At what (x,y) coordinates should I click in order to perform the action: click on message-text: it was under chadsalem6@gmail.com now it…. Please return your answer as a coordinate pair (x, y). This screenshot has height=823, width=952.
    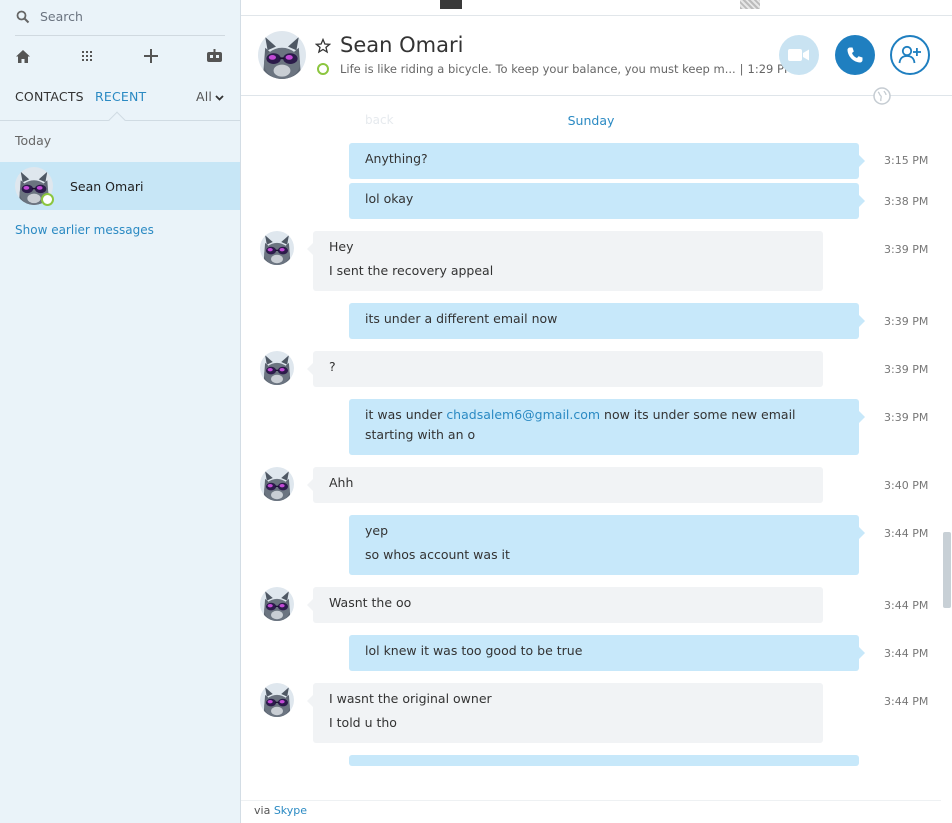
    Looking at the image, I should click on (604, 425).